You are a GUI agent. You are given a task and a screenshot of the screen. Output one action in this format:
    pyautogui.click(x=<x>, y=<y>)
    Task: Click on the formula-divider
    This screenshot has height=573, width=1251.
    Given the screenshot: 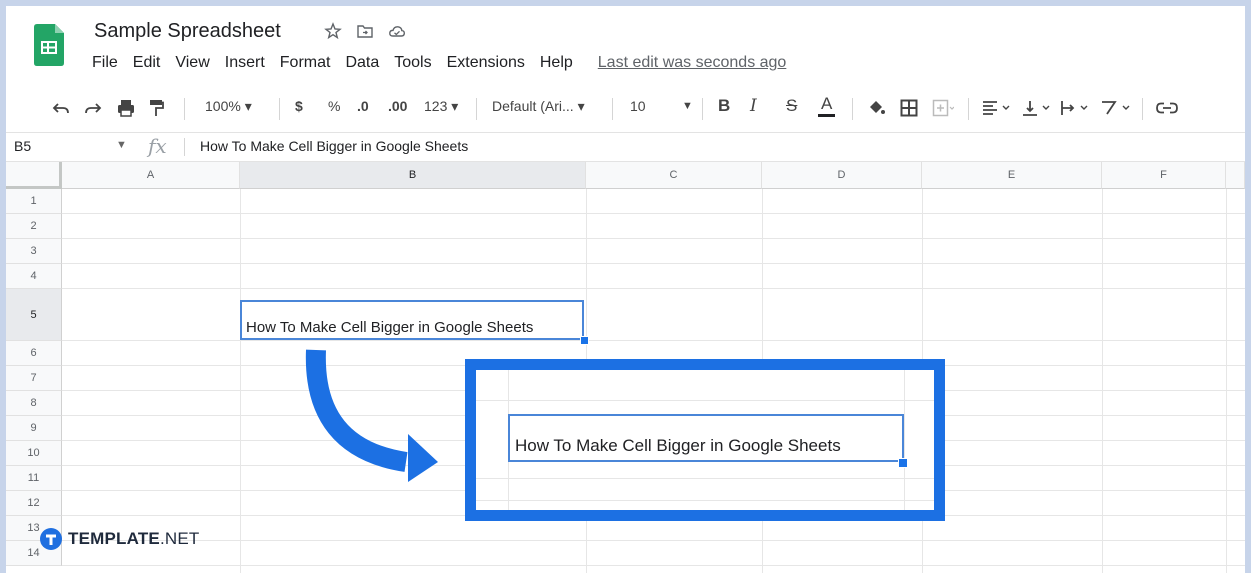 What is the action you would take?
    pyautogui.click(x=184, y=147)
    